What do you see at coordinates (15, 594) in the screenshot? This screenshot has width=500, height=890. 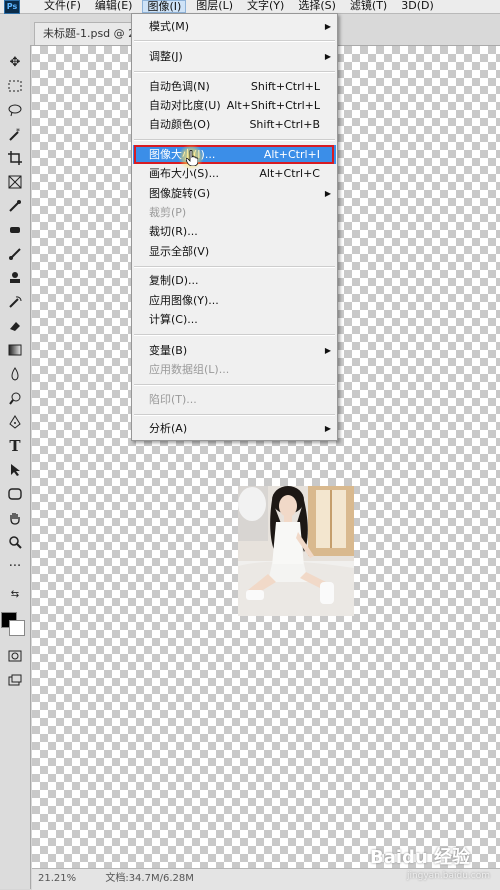 I see `swap-colors-icon: ⇆` at bounding box center [15, 594].